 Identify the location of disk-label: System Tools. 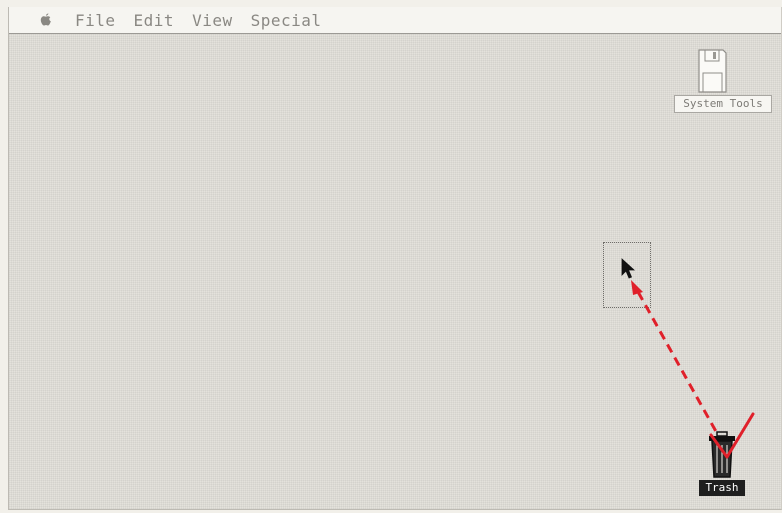
(723, 104).